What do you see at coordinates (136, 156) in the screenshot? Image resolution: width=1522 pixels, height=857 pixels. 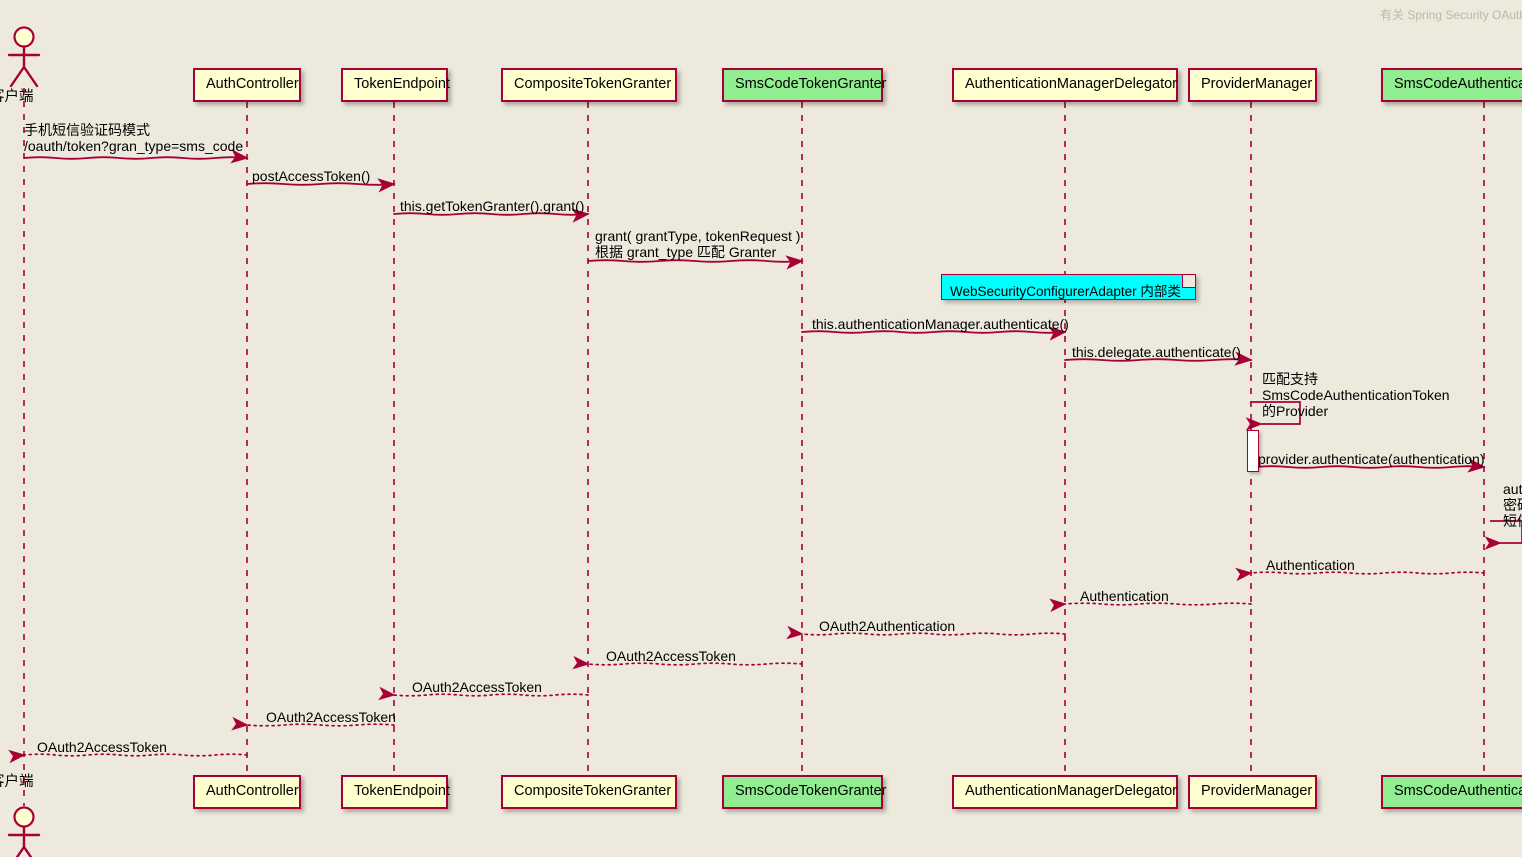 I see `message-arrow-m1` at bounding box center [136, 156].